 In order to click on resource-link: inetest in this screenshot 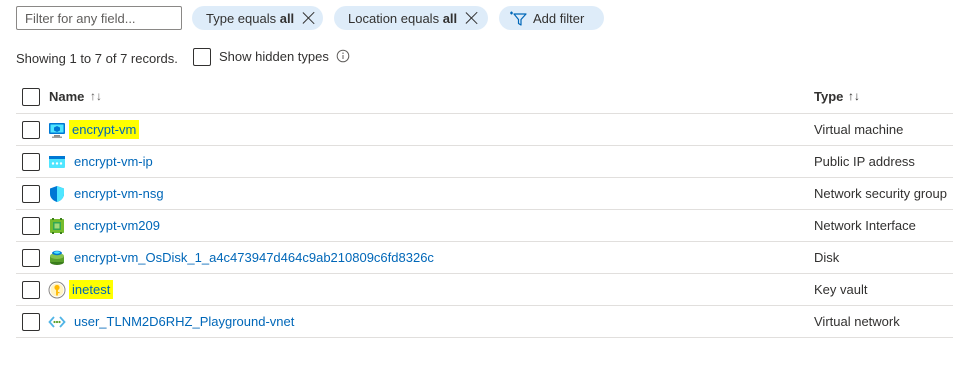, I will do `click(91, 289)`.